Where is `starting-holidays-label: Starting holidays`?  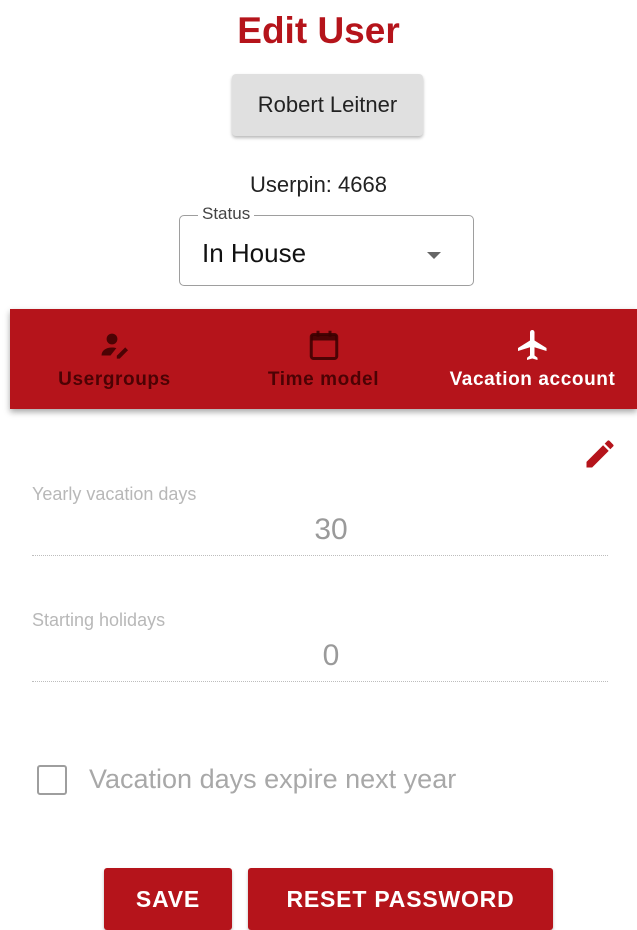 starting-holidays-label: Starting holidays is located at coordinates (99, 620).